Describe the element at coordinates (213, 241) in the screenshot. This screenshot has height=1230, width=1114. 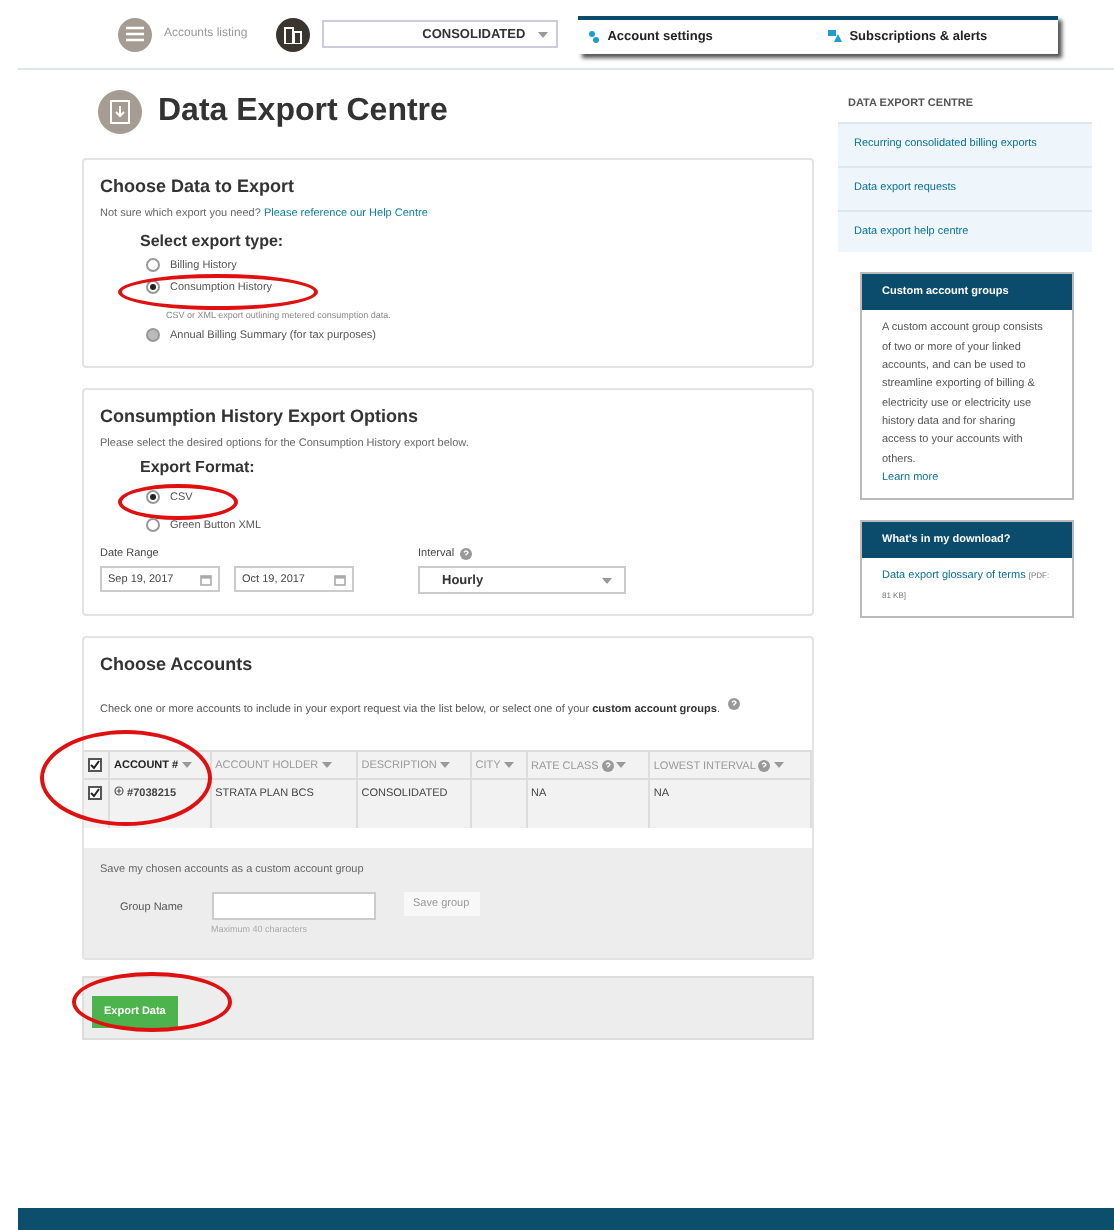
I see `subsection-title: Select export type:` at that location.